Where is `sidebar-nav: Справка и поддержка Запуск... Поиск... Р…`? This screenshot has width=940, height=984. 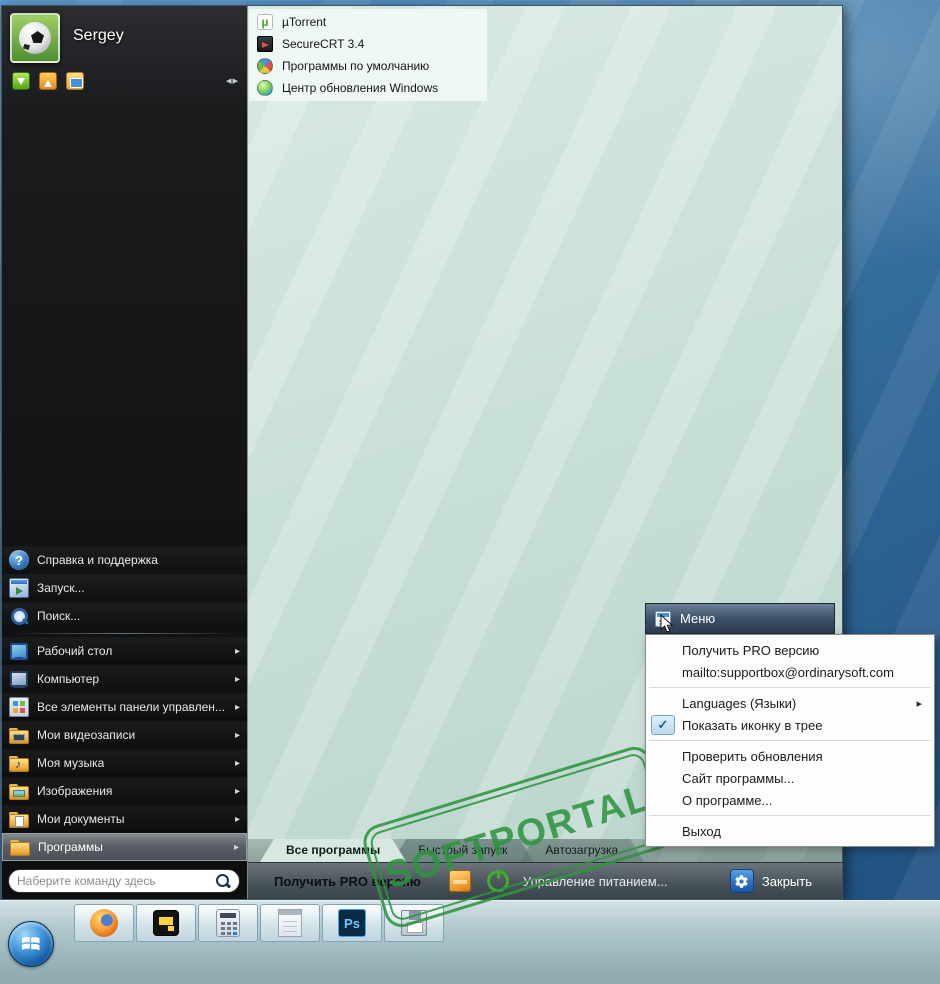 sidebar-nav: Справка и поддержка Запуск... Поиск... Р… is located at coordinates (124, 703).